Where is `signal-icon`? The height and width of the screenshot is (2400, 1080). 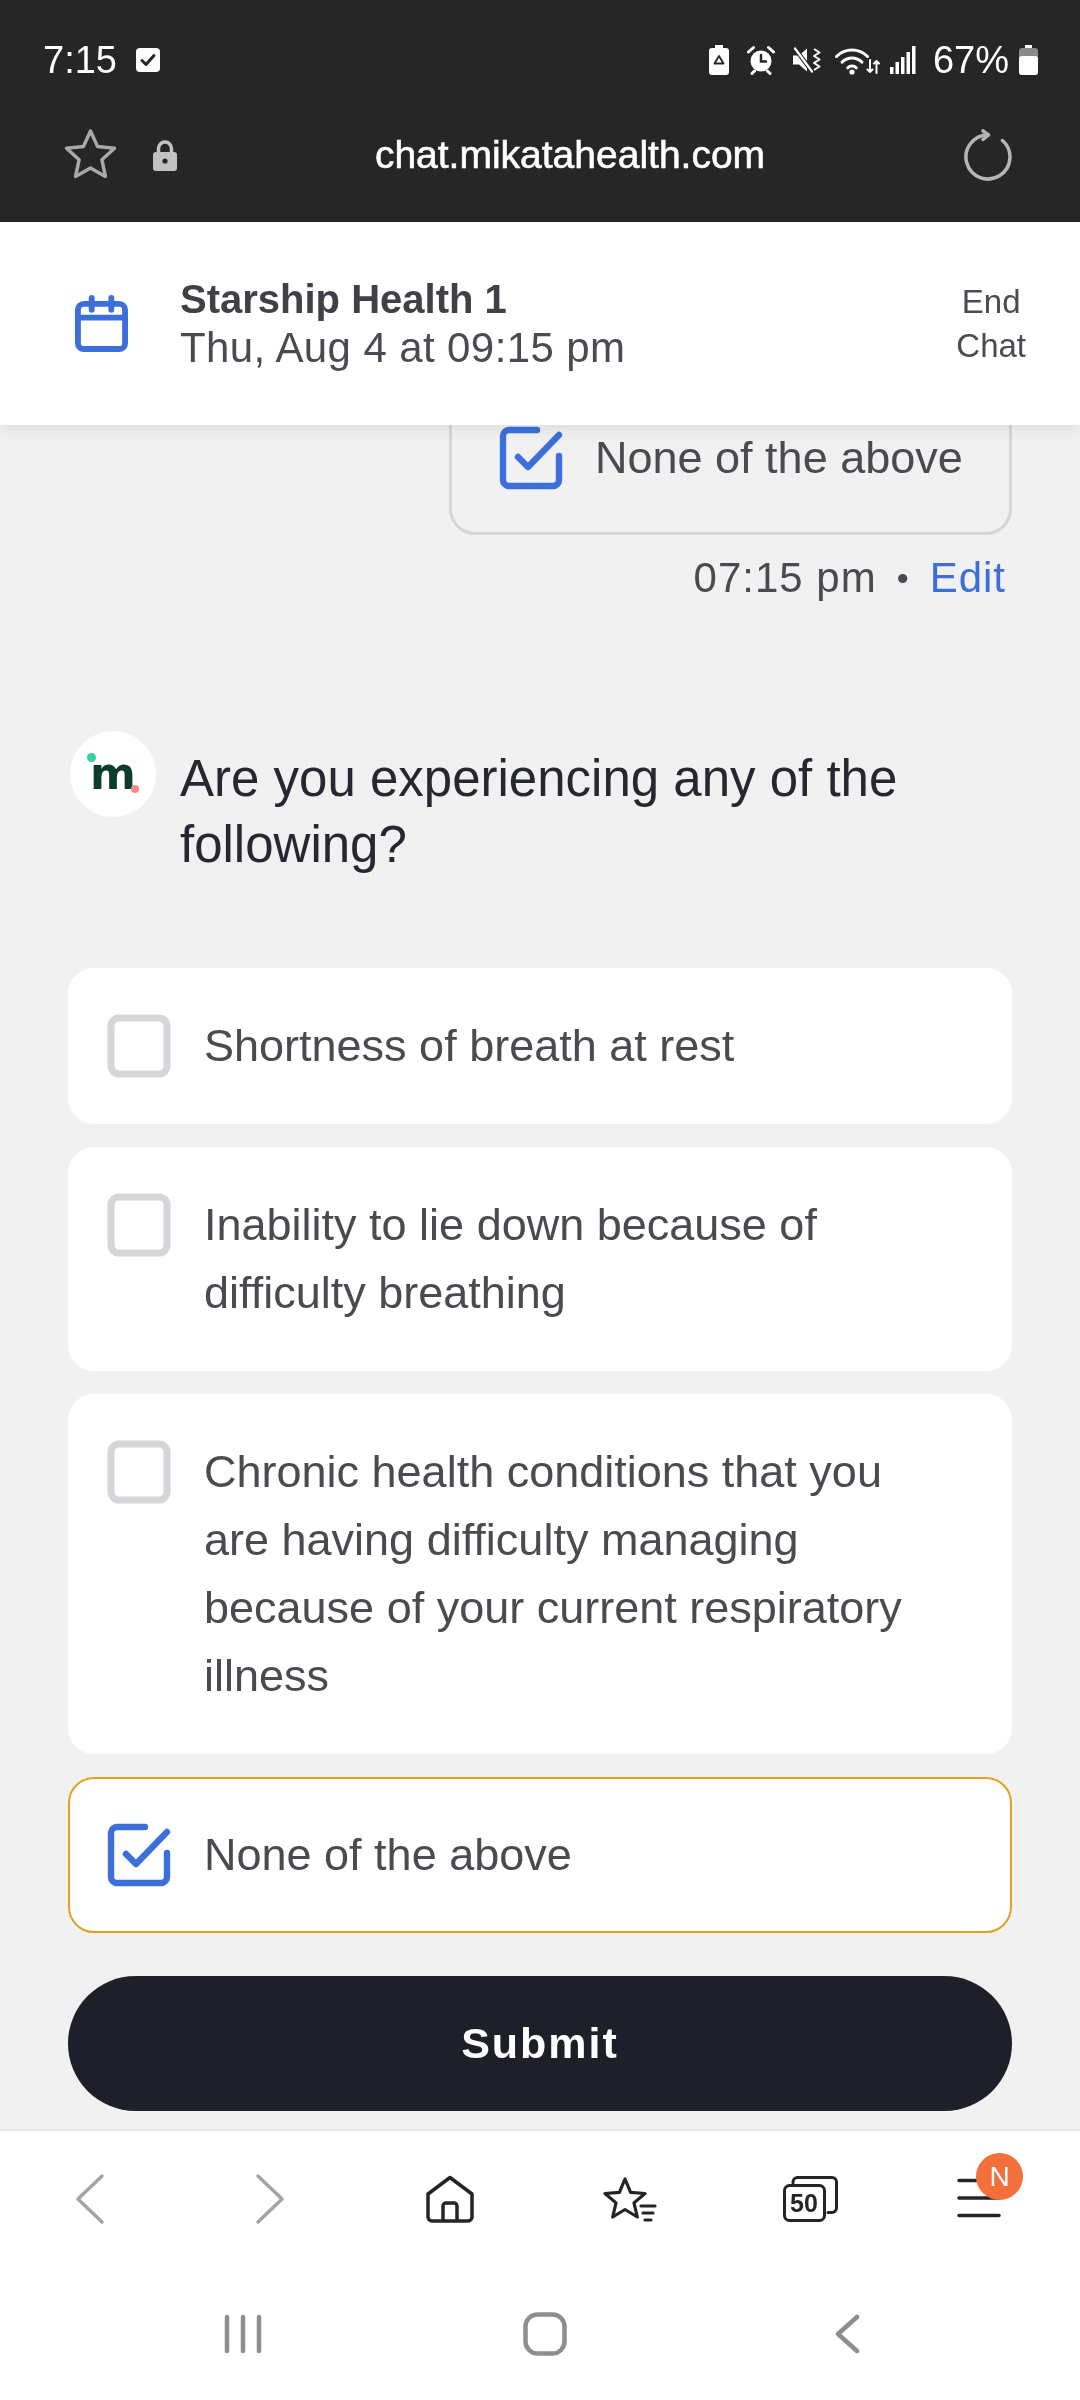
signal-icon is located at coordinates (902, 60).